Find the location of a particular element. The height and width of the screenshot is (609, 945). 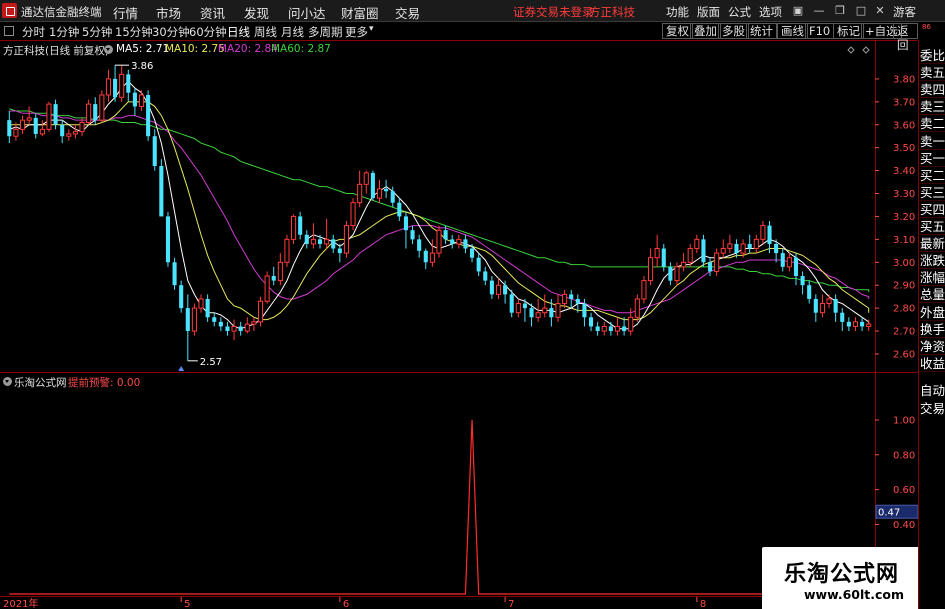

right-panel-item: 卖二 is located at coordinates (932, 124).